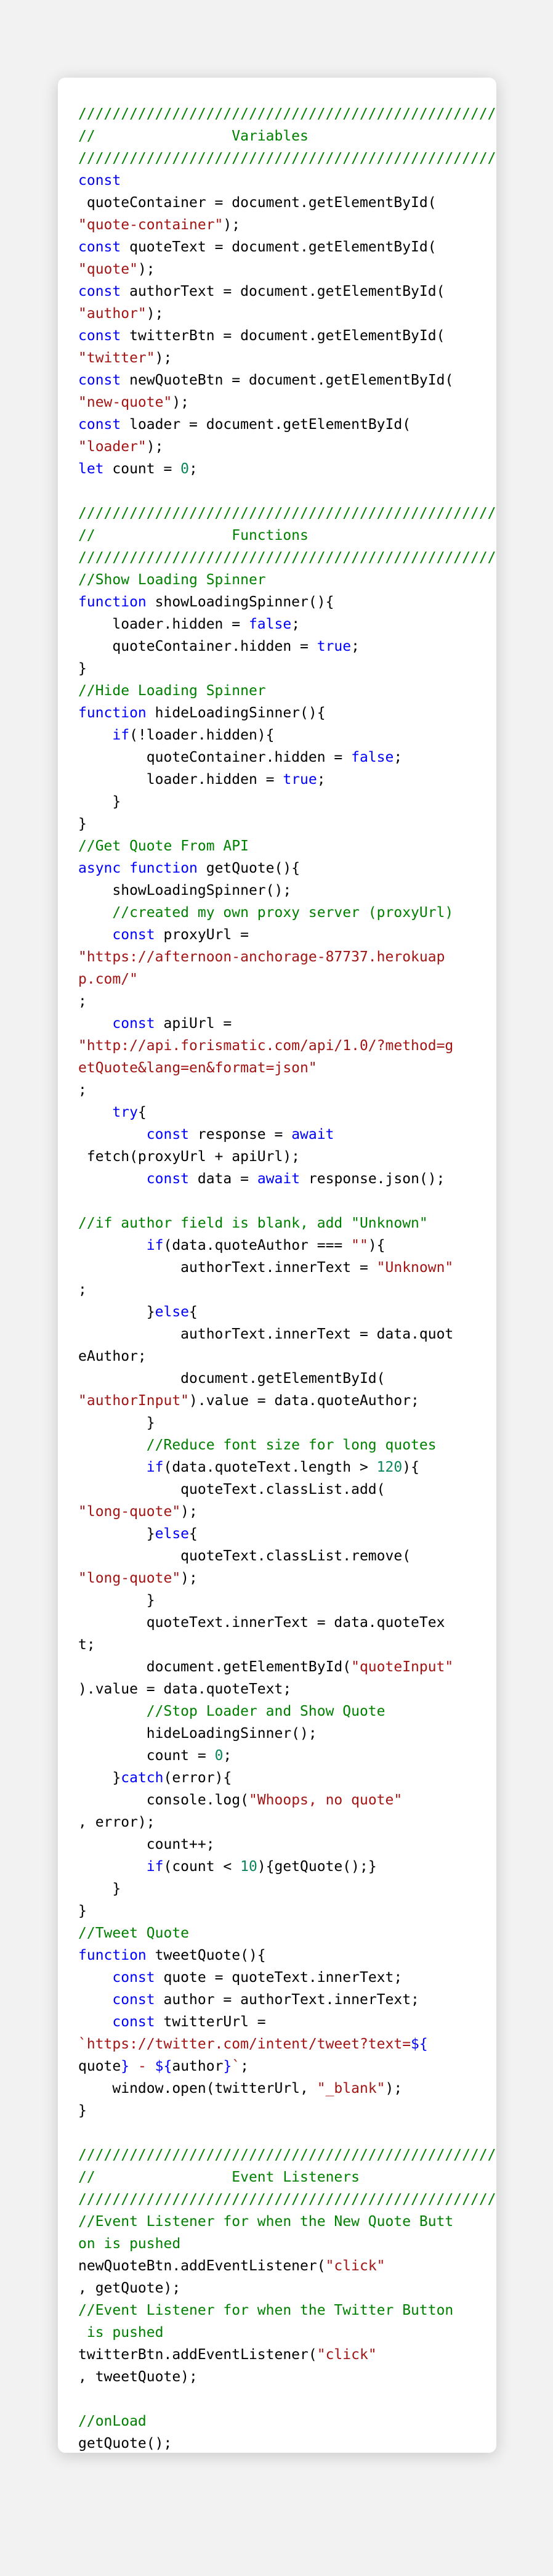 This screenshot has height=2576, width=553. Describe the element at coordinates (198, 1734) in the screenshot. I see `code-text: hideLoadingSinner();` at that location.